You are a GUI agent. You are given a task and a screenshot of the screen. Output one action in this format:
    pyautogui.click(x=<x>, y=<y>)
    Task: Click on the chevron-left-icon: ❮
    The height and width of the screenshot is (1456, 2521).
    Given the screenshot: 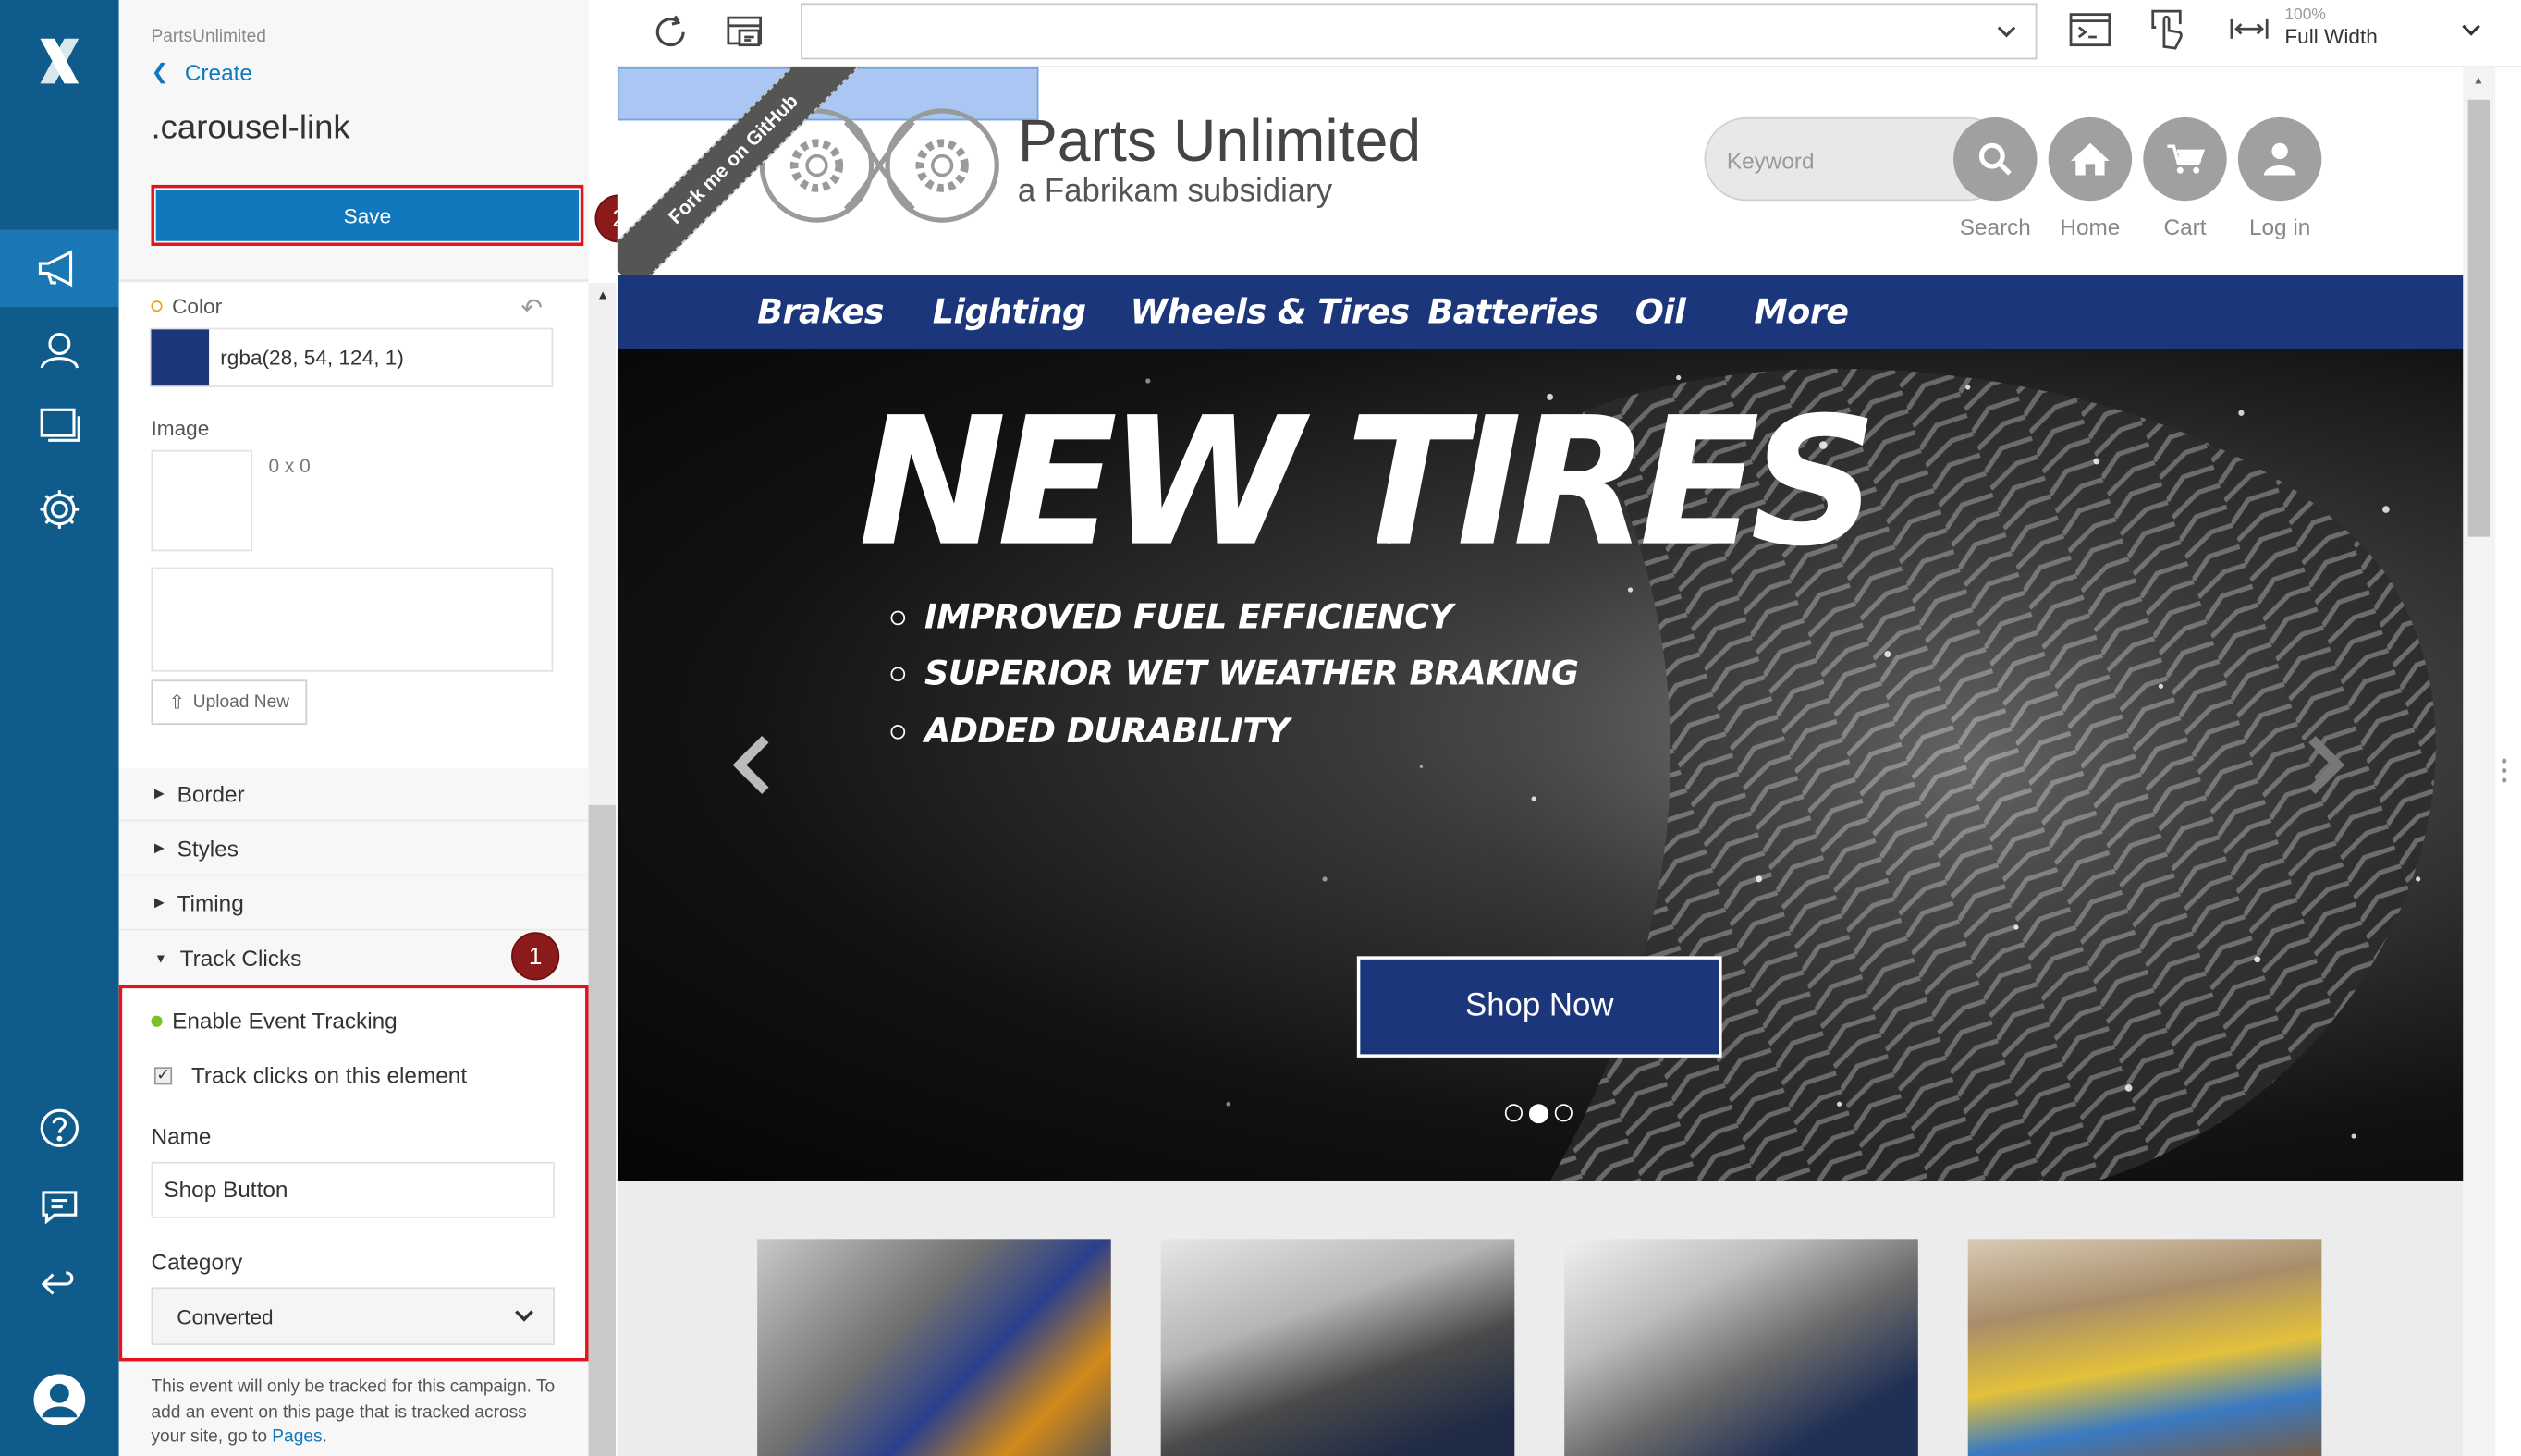 What is the action you would take?
    pyautogui.click(x=160, y=71)
    